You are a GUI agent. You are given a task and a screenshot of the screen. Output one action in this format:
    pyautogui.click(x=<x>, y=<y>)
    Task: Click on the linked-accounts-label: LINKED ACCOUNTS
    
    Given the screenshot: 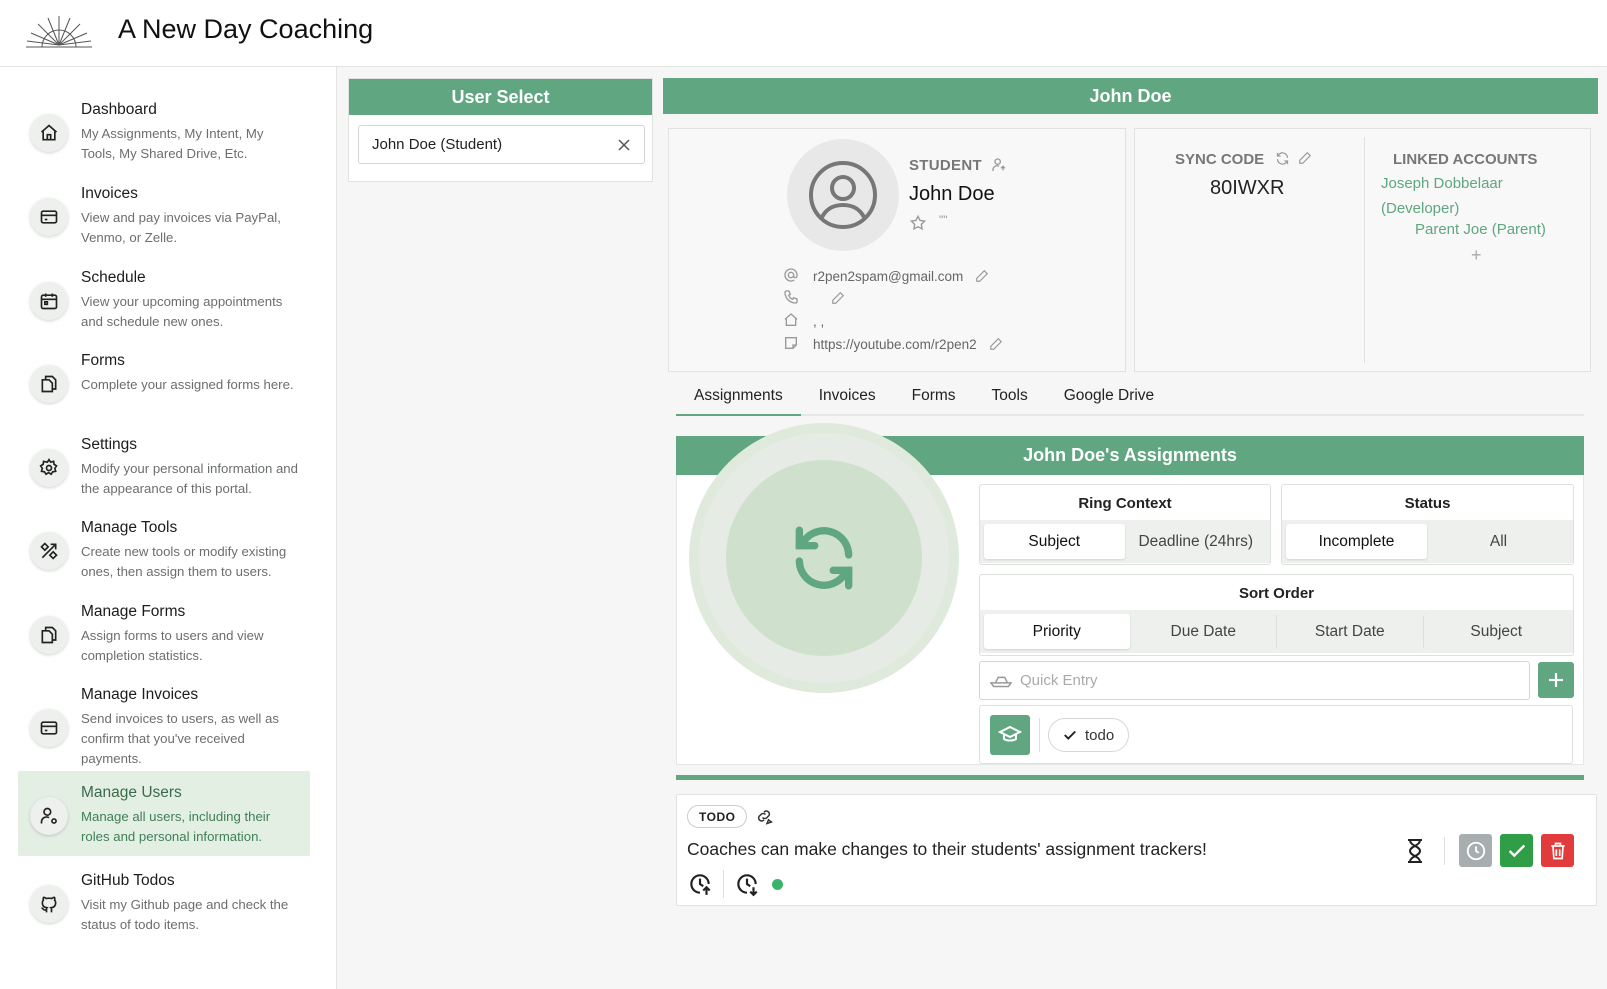 What is the action you would take?
    pyautogui.click(x=1465, y=159)
    